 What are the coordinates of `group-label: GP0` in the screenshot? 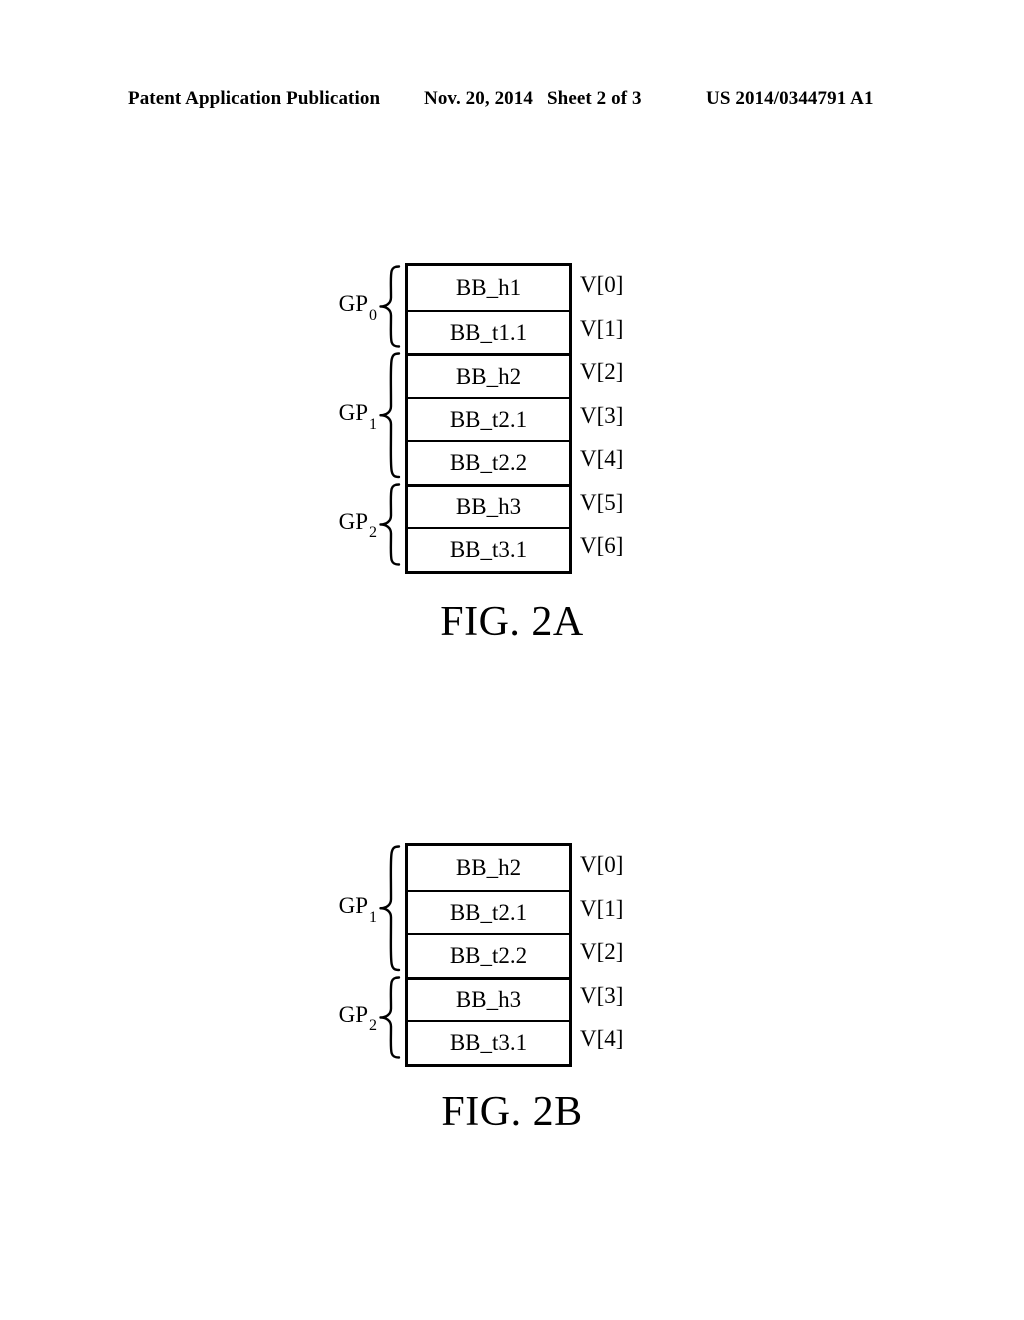 It's located at (357, 307).